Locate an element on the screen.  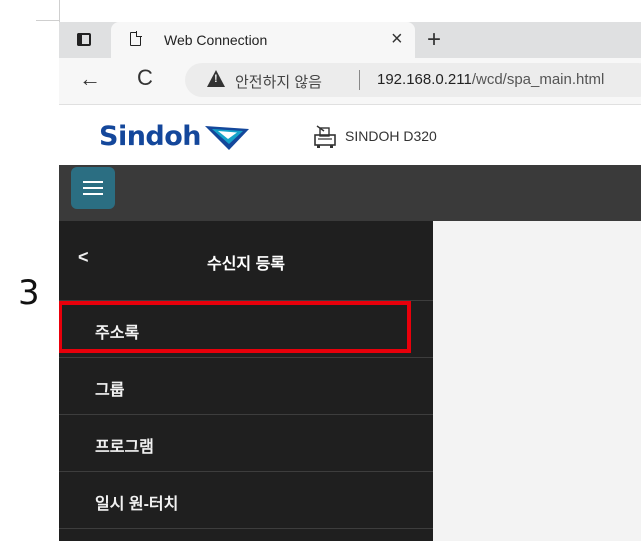
sidebar-item-label: 그룹 is located at coordinates (110, 390).